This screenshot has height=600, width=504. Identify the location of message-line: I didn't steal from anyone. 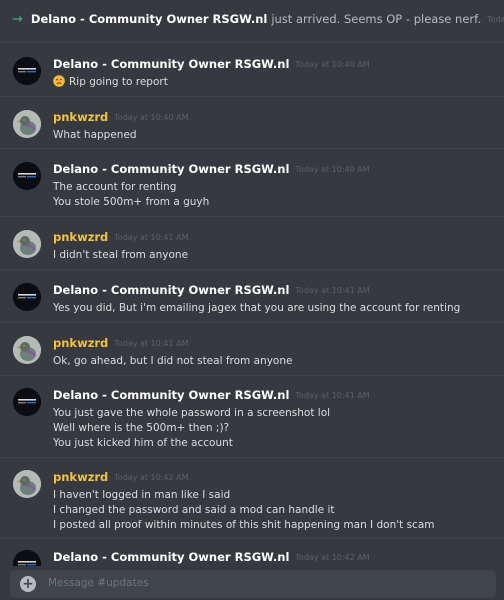
(121, 255).